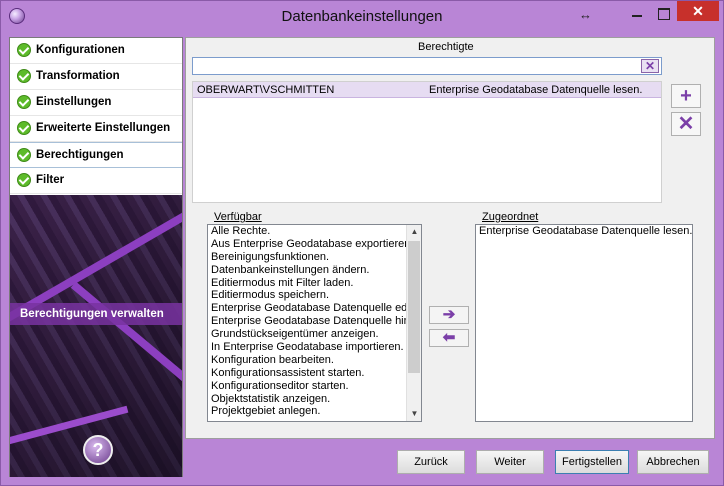  What do you see at coordinates (673, 462) in the screenshot?
I see `cancel-button: Abbrechen` at bounding box center [673, 462].